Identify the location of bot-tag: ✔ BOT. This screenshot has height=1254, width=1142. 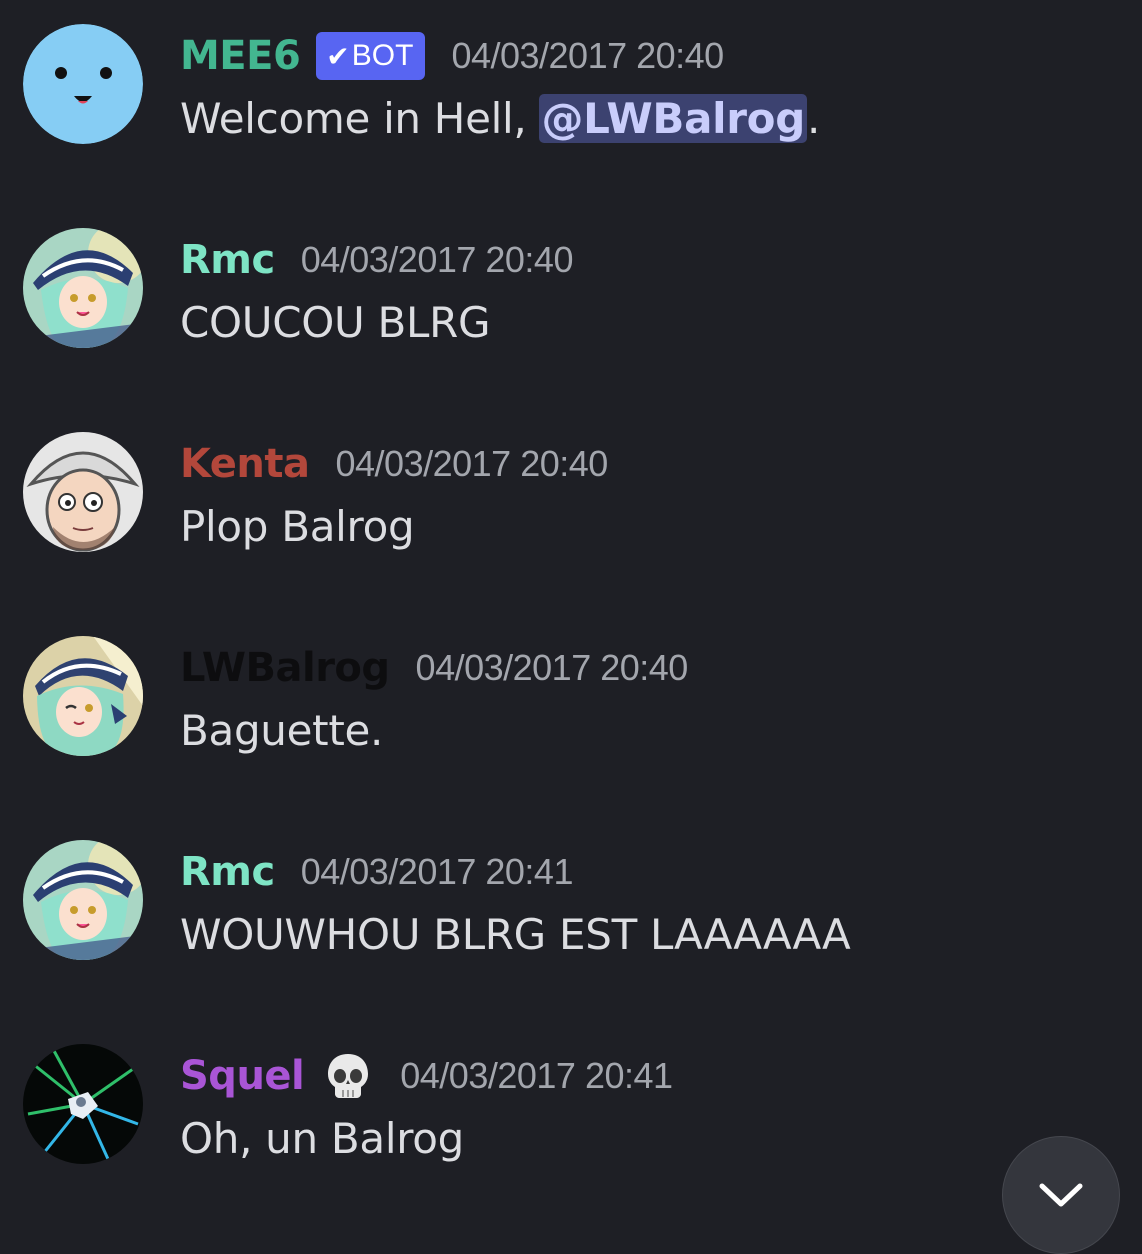
(371, 56).